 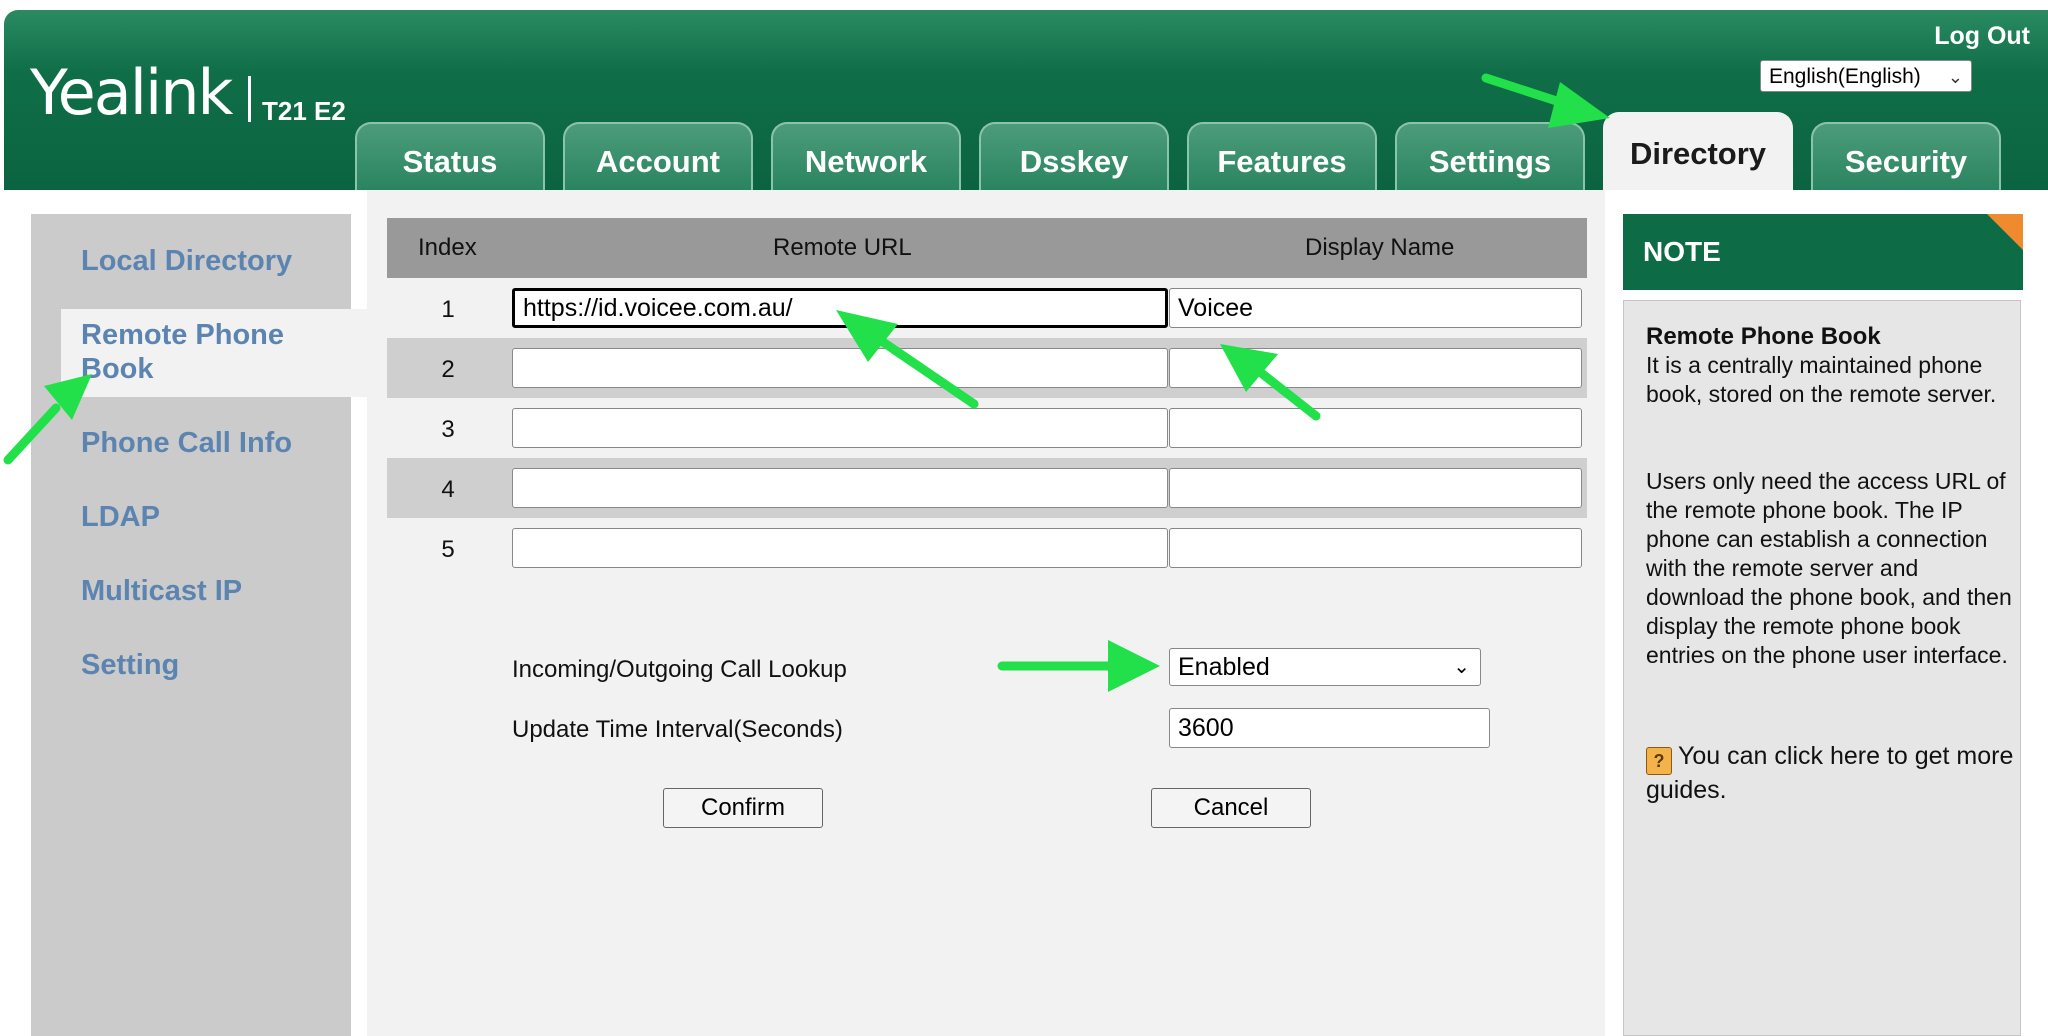 I want to click on tab-features: Features, so click(x=1282, y=156).